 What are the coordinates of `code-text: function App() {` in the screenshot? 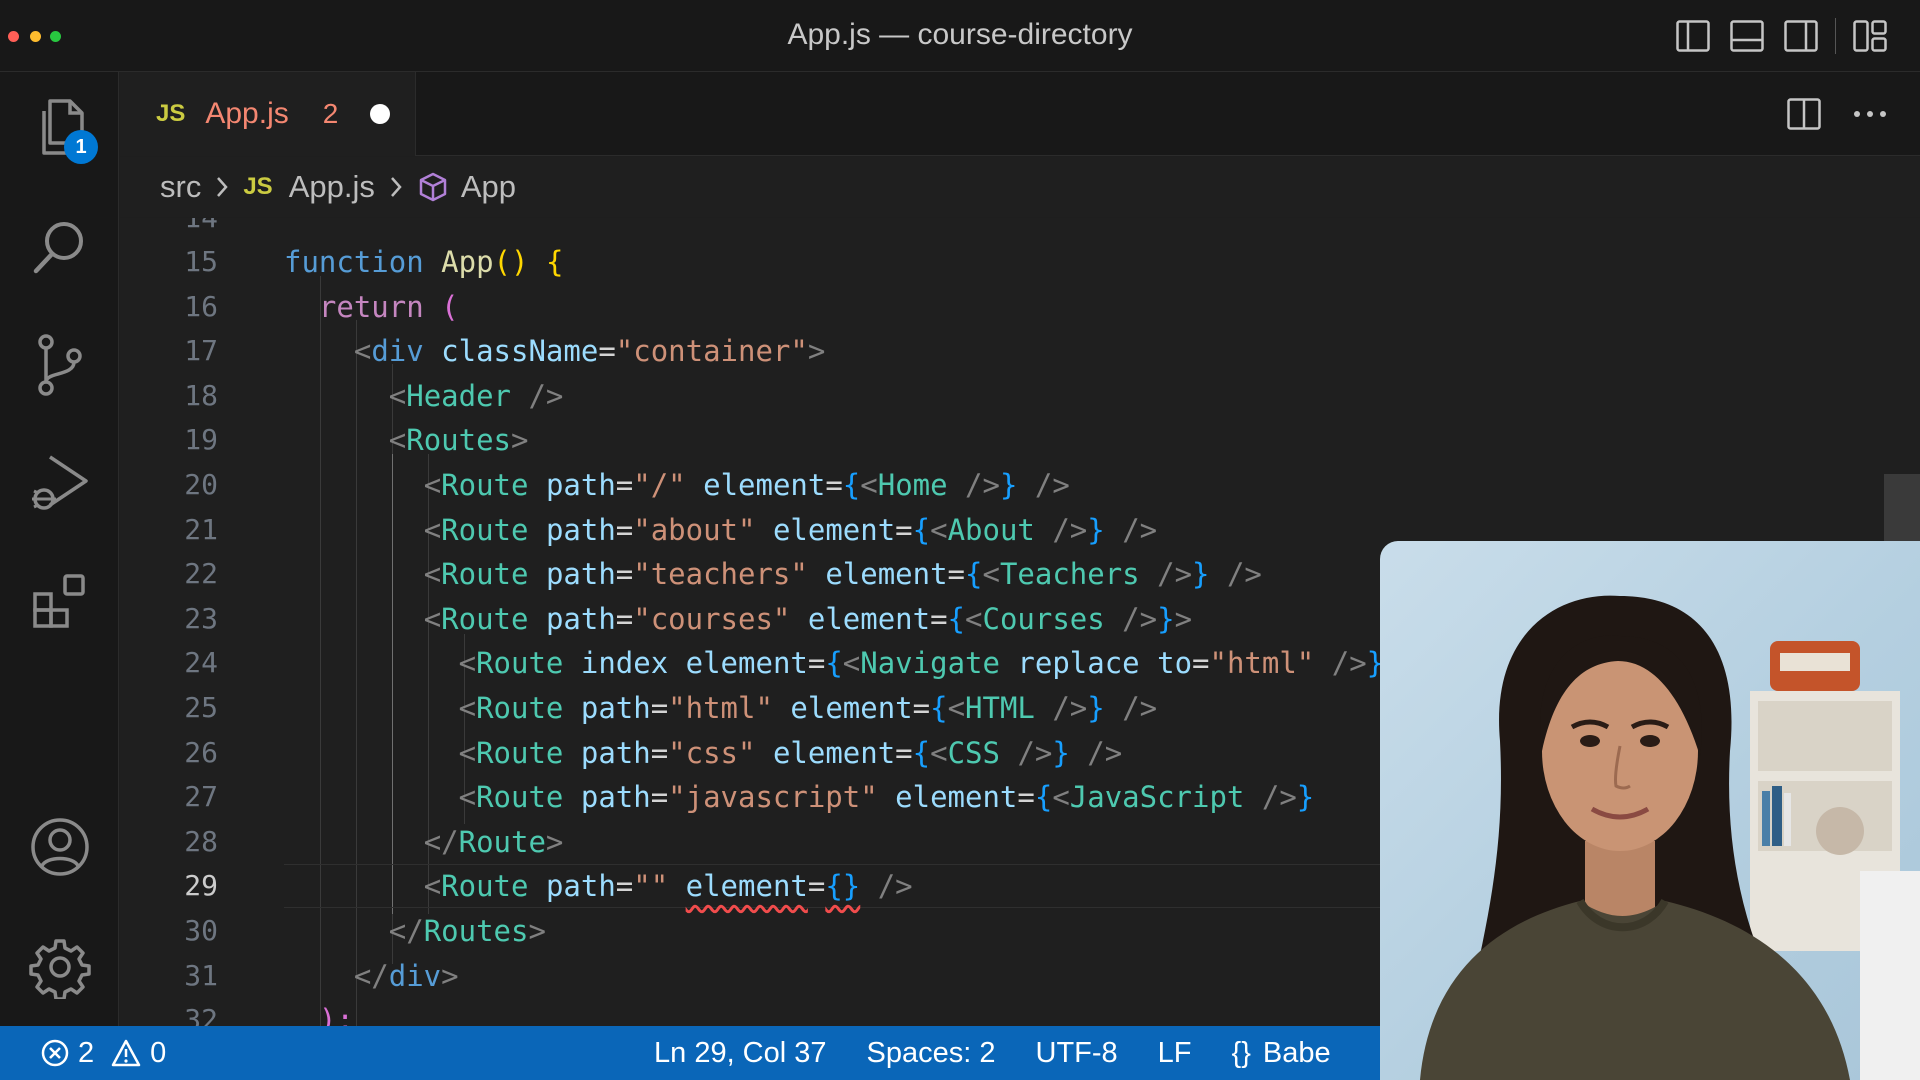 It's located at (424, 262).